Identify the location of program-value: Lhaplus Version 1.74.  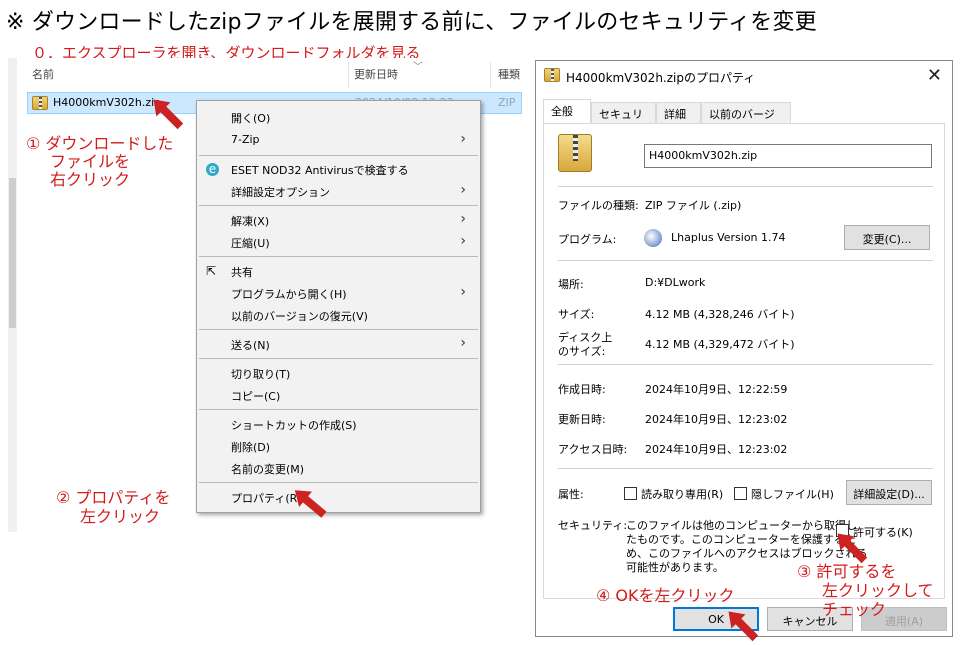
(728, 237).